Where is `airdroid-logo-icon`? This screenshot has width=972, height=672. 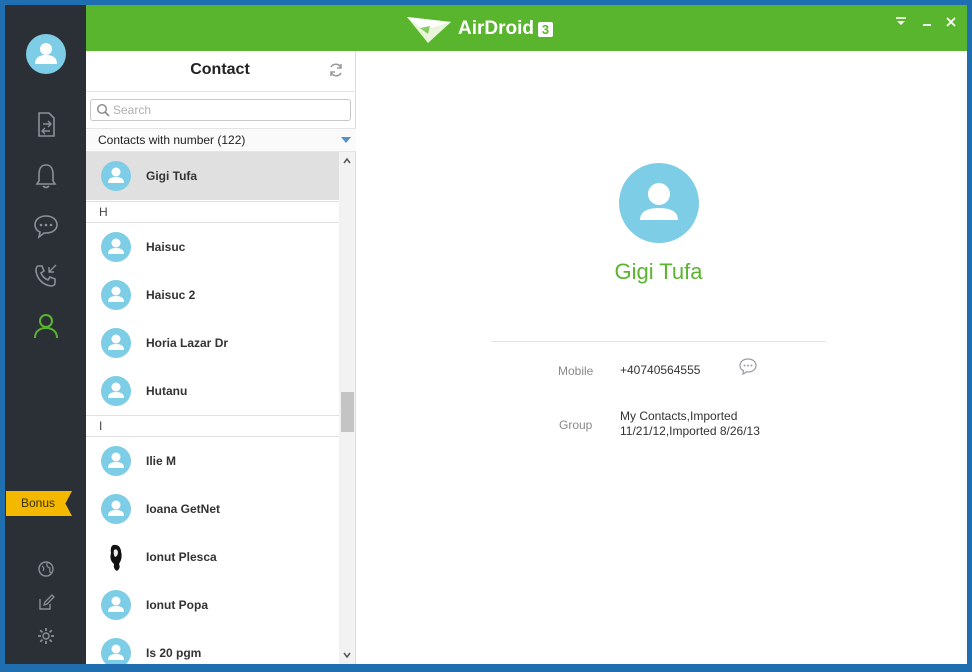 airdroid-logo-icon is located at coordinates (429, 30).